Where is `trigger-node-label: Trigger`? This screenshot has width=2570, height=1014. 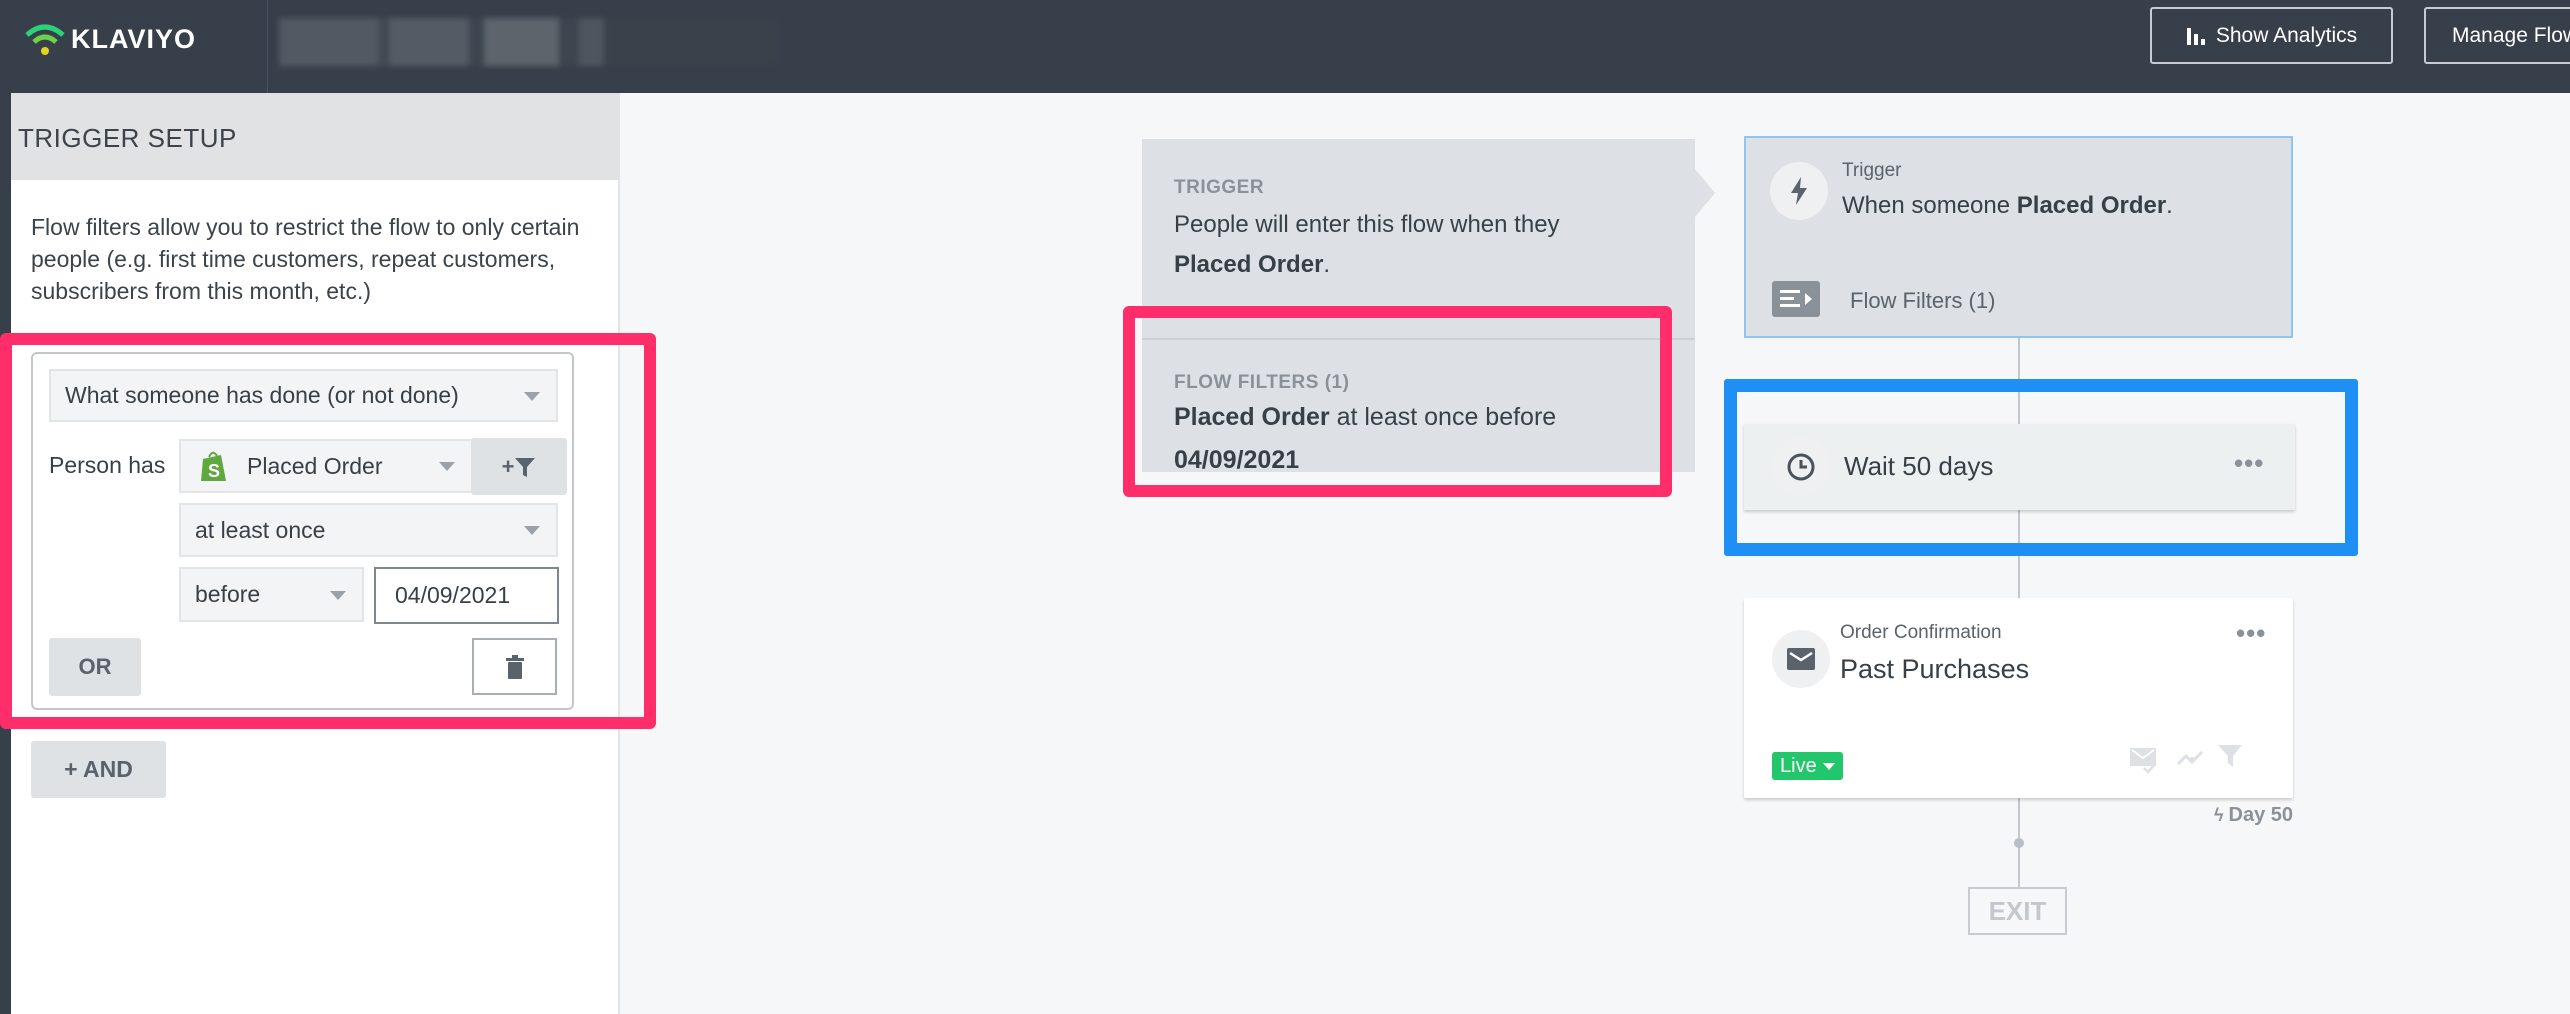
trigger-node-label: Trigger is located at coordinates (1872, 170).